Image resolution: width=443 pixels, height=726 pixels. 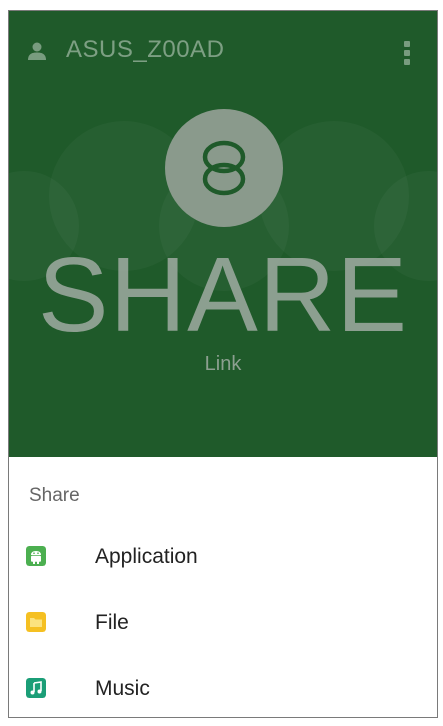 I want to click on sheet-title: Share, so click(x=54, y=495).